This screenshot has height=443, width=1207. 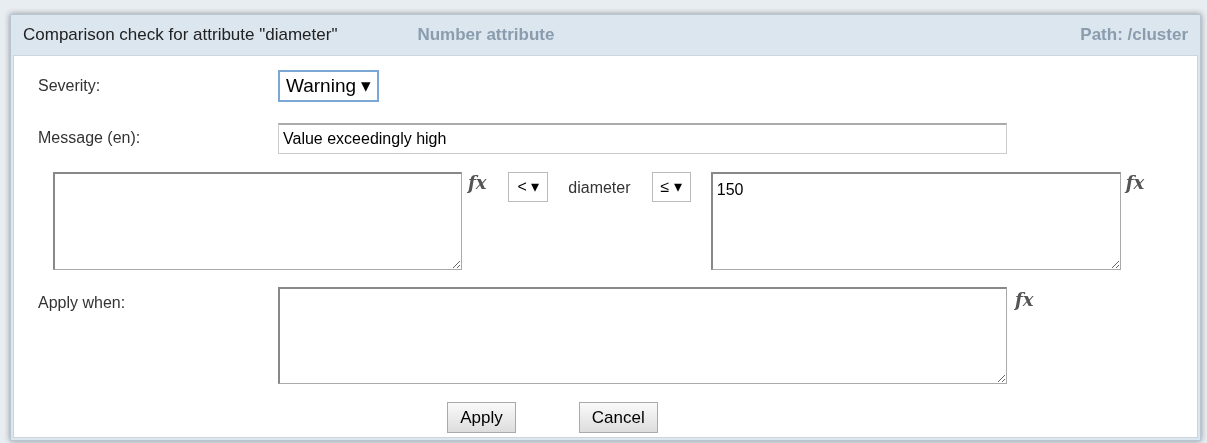 What do you see at coordinates (180, 35) in the screenshot?
I see `dialog-title: Comparison check for attribute "diameter"` at bounding box center [180, 35].